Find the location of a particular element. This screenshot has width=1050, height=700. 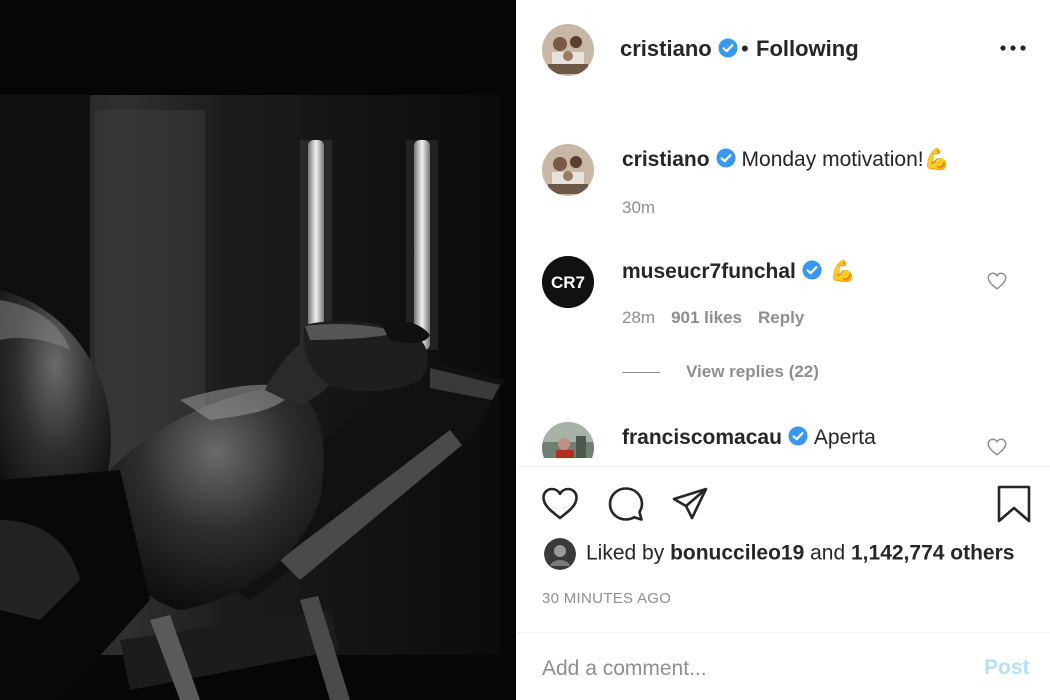

comment-avatar is located at coordinates (568, 440).